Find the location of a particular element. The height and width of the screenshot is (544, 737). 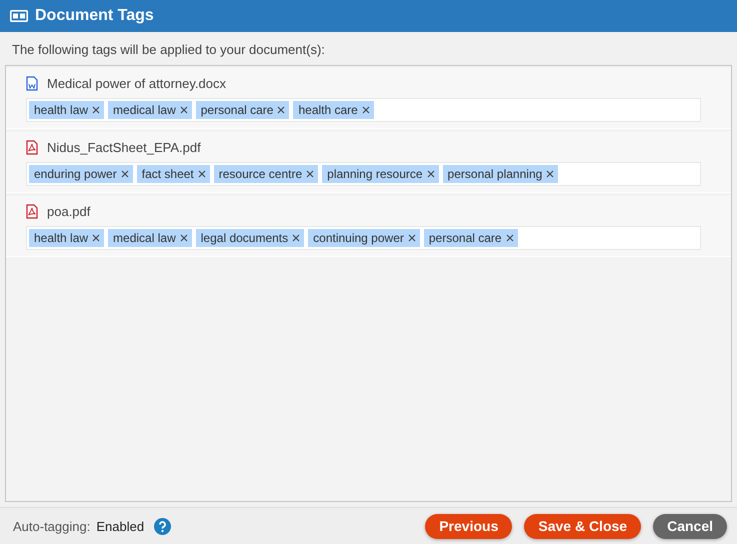

document-name: Nidus_FactSheet_EPA.pdf is located at coordinates (124, 147).